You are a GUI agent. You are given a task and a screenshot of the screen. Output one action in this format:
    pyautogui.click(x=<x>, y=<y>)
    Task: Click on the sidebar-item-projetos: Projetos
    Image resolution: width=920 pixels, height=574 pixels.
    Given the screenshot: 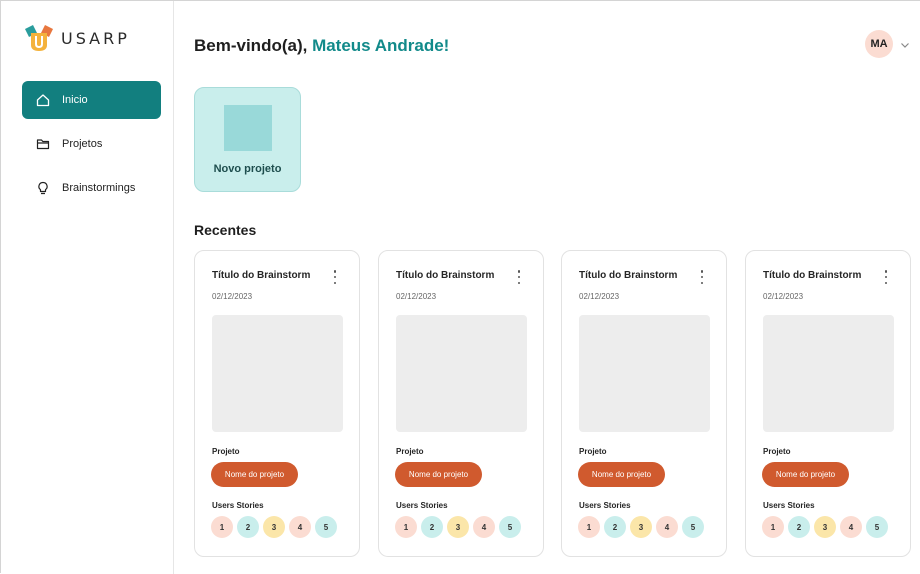 What is the action you would take?
    pyautogui.click(x=91, y=144)
    